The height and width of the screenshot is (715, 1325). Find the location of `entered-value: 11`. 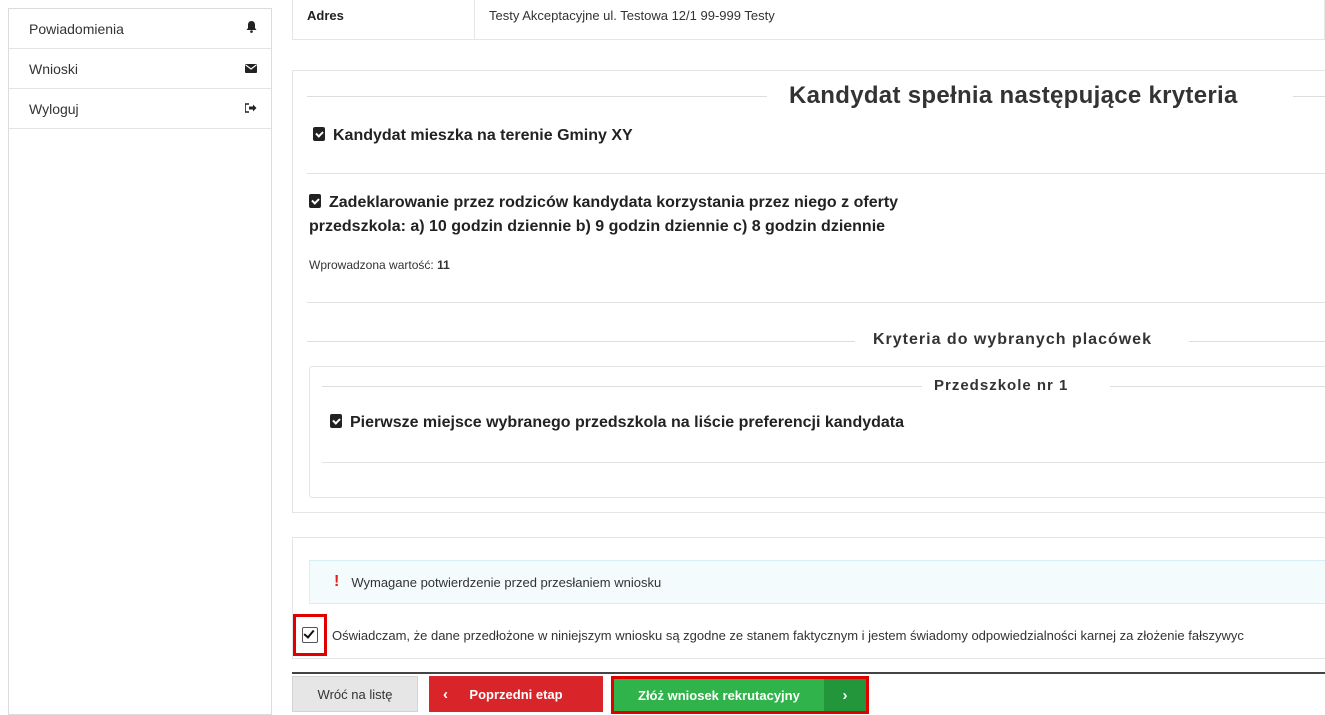

entered-value: 11 is located at coordinates (443, 265).